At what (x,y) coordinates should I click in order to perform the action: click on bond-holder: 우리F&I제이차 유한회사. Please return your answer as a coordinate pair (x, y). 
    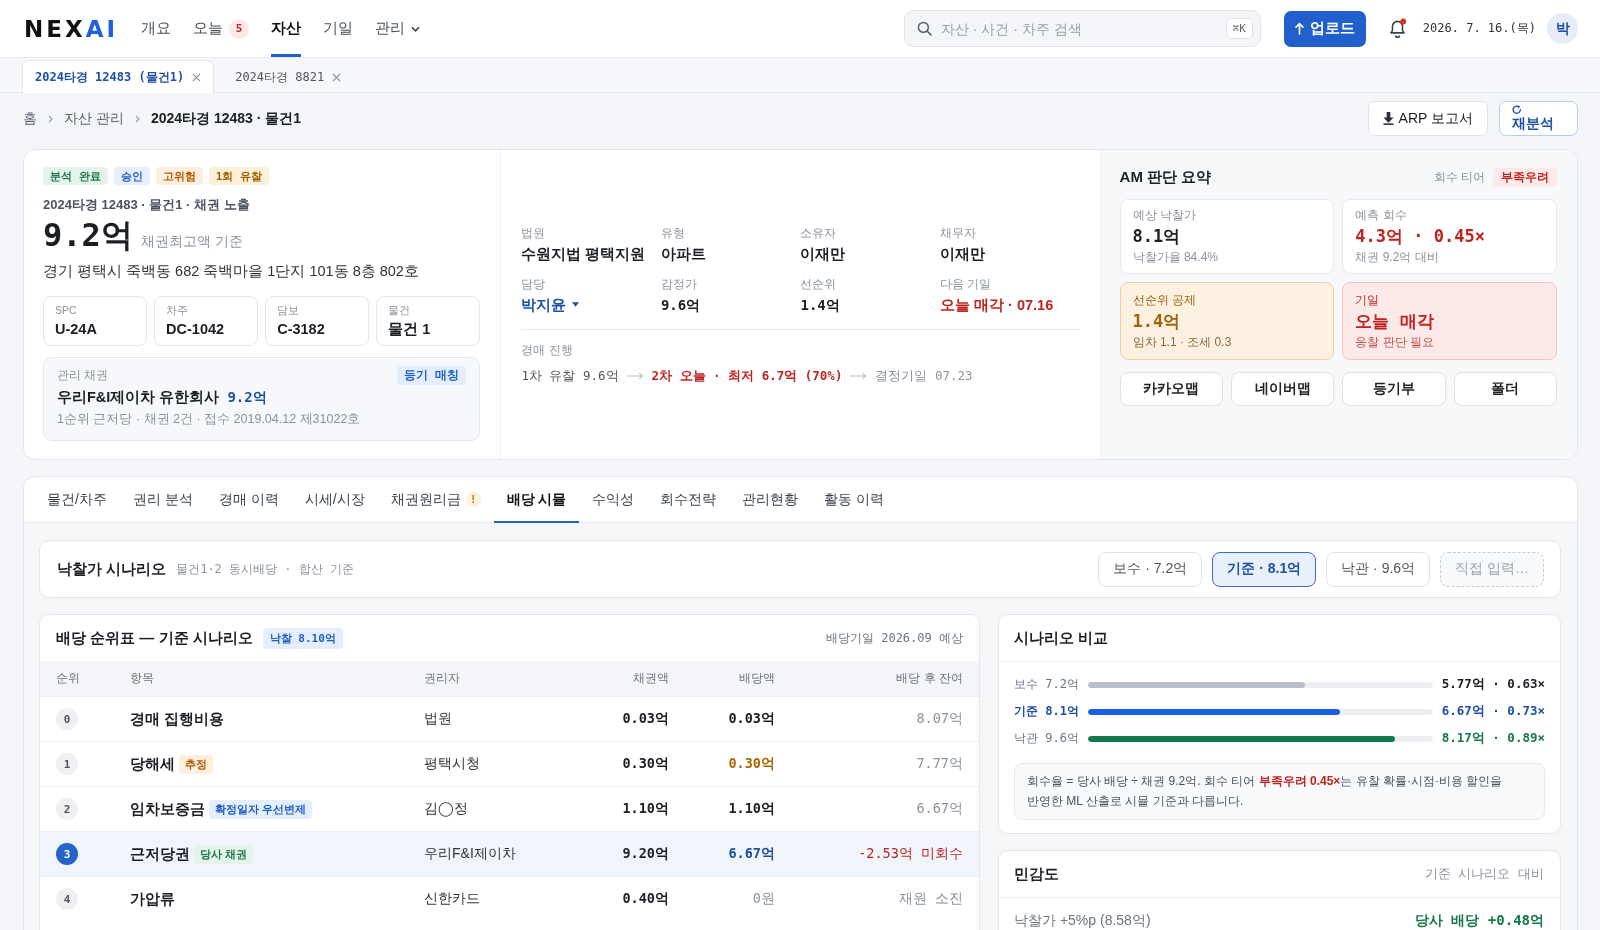
    Looking at the image, I should click on (138, 397).